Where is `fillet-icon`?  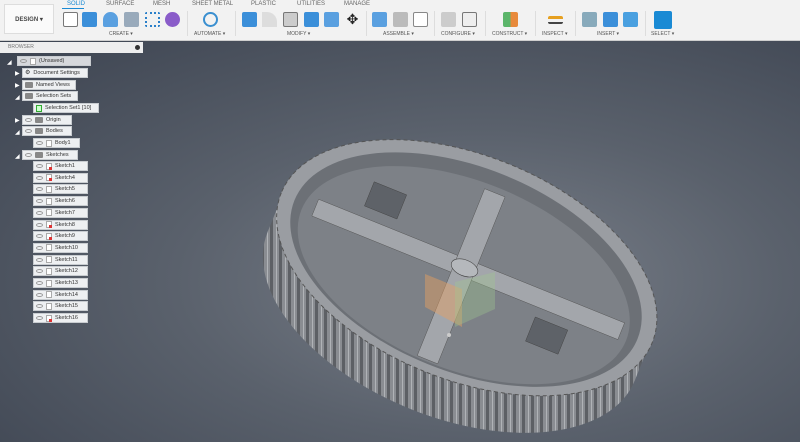 fillet-icon is located at coordinates (269, 19).